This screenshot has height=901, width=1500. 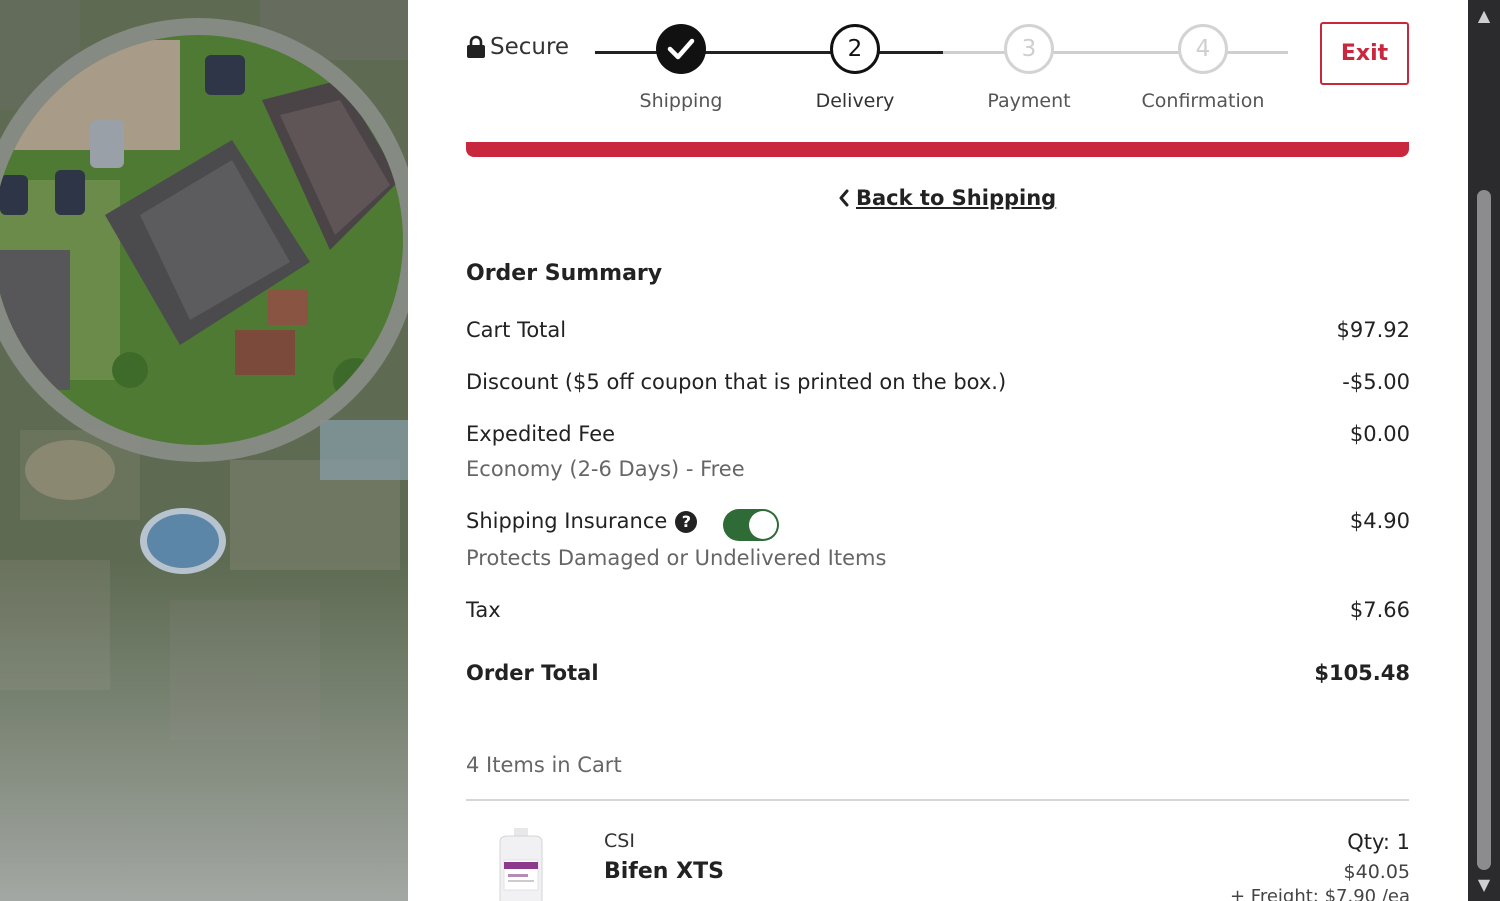 I want to click on secure-label: Secure, so click(x=530, y=47).